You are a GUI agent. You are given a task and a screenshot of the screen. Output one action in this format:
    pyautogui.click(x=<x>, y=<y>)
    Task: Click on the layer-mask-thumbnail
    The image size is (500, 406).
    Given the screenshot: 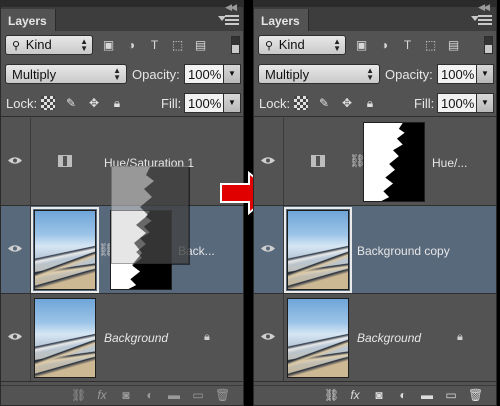 What is the action you would take?
    pyautogui.click(x=394, y=162)
    